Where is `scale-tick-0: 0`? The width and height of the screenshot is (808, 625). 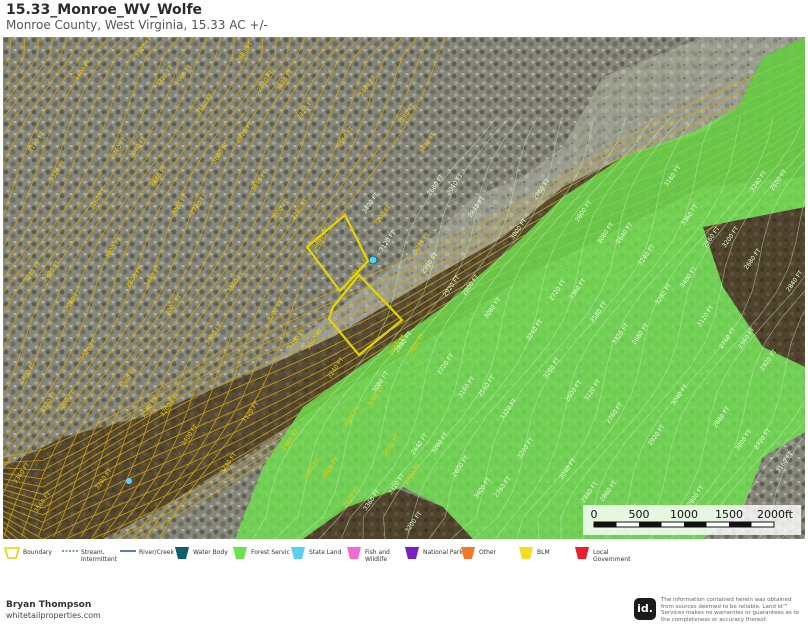
scale-tick-0: 0 is located at coordinates (594, 514).